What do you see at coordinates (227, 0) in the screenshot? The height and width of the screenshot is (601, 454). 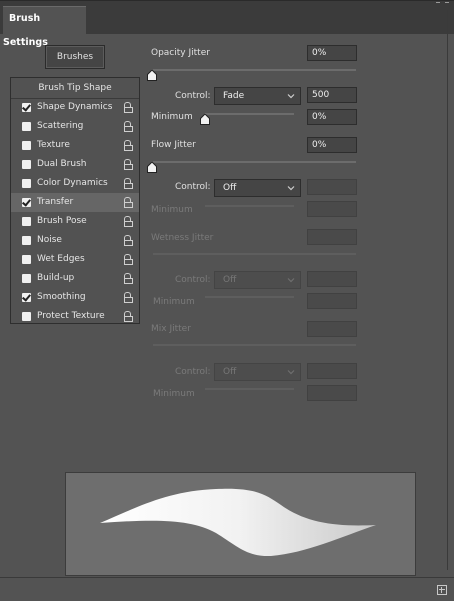 I see `tab-bar-border` at bounding box center [227, 0].